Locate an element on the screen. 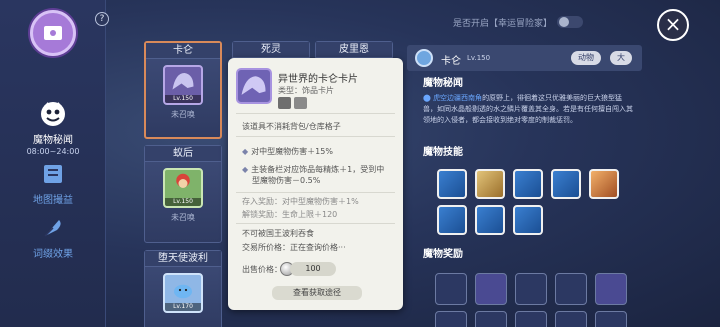 The height and width of the screenshot is (327, 720). monster-card-fallen-angel-poring: 堕天使波利 Lv.170 is located at coordinates (183, 288).